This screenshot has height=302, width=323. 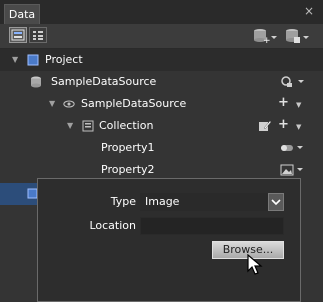 What do you see at coordinates (276, 202) in the screenshot?
I see `chevron-down-icon` at bounding box center [276, 202].